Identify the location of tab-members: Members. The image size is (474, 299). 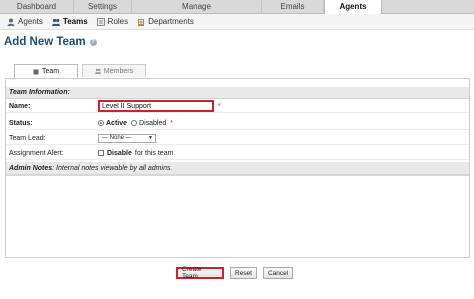
(114, 70).